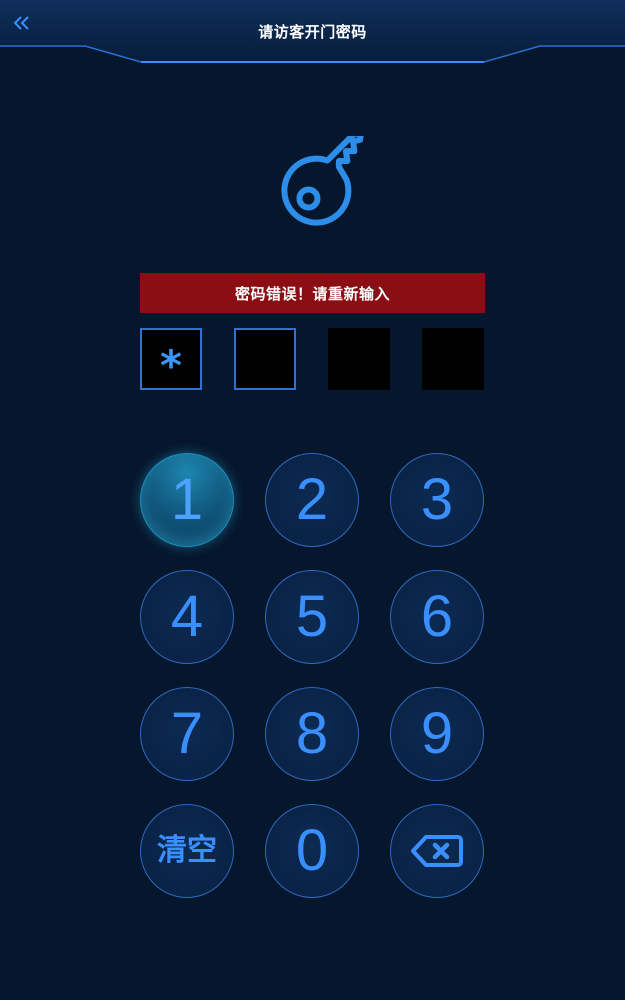 The height and width of the screenshot is (1000, 625). I want to click on header-bar: 请访客开门密码, so click(312, 32).